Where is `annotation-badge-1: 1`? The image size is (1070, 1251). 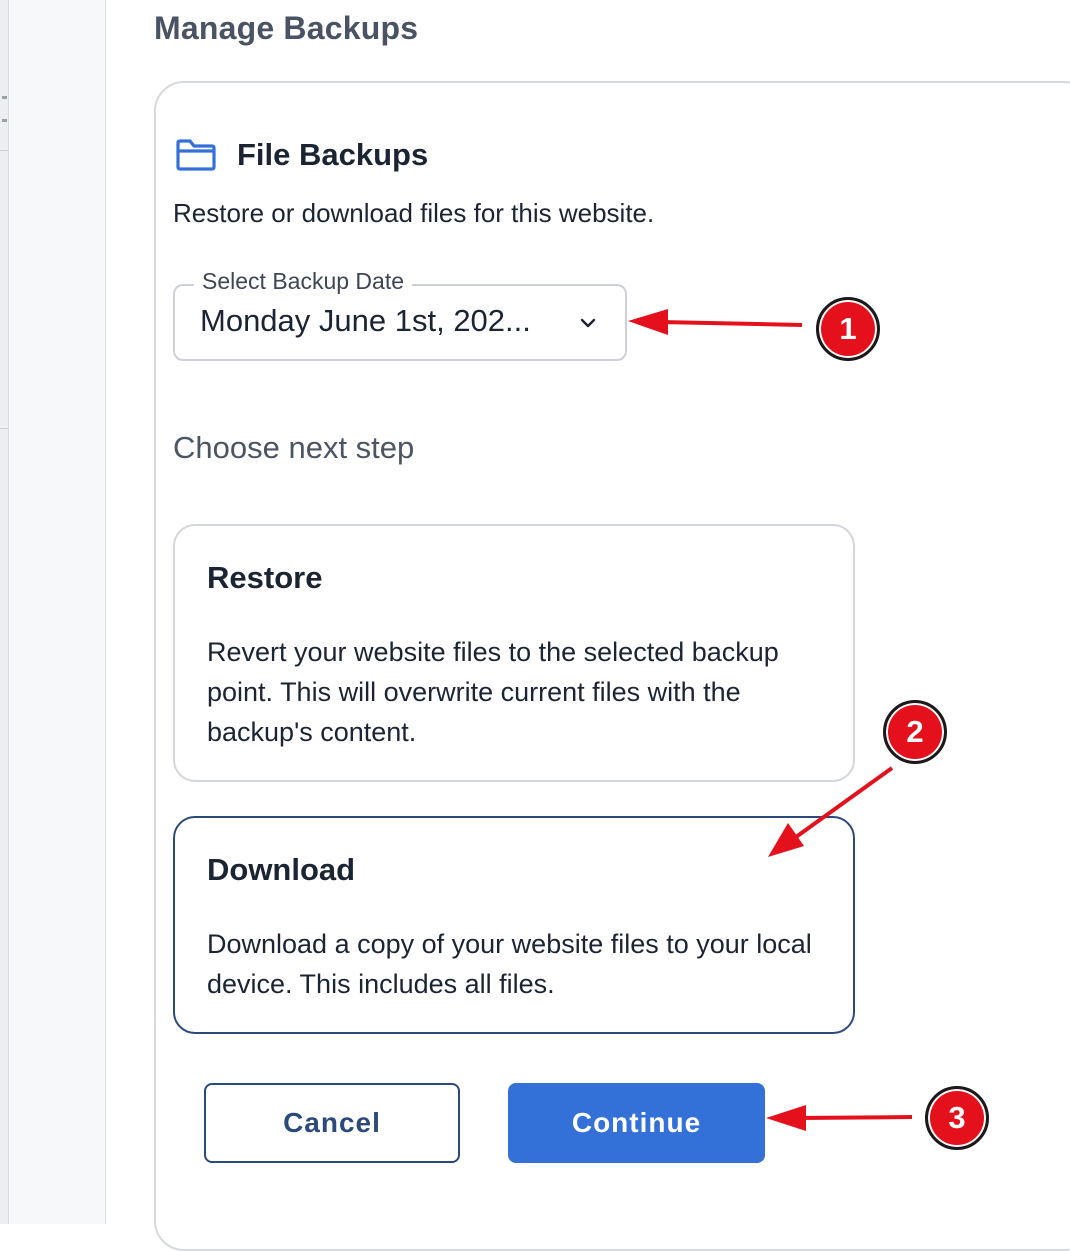
annotation-badge-1: 1 is located at coordinates (848, 329).